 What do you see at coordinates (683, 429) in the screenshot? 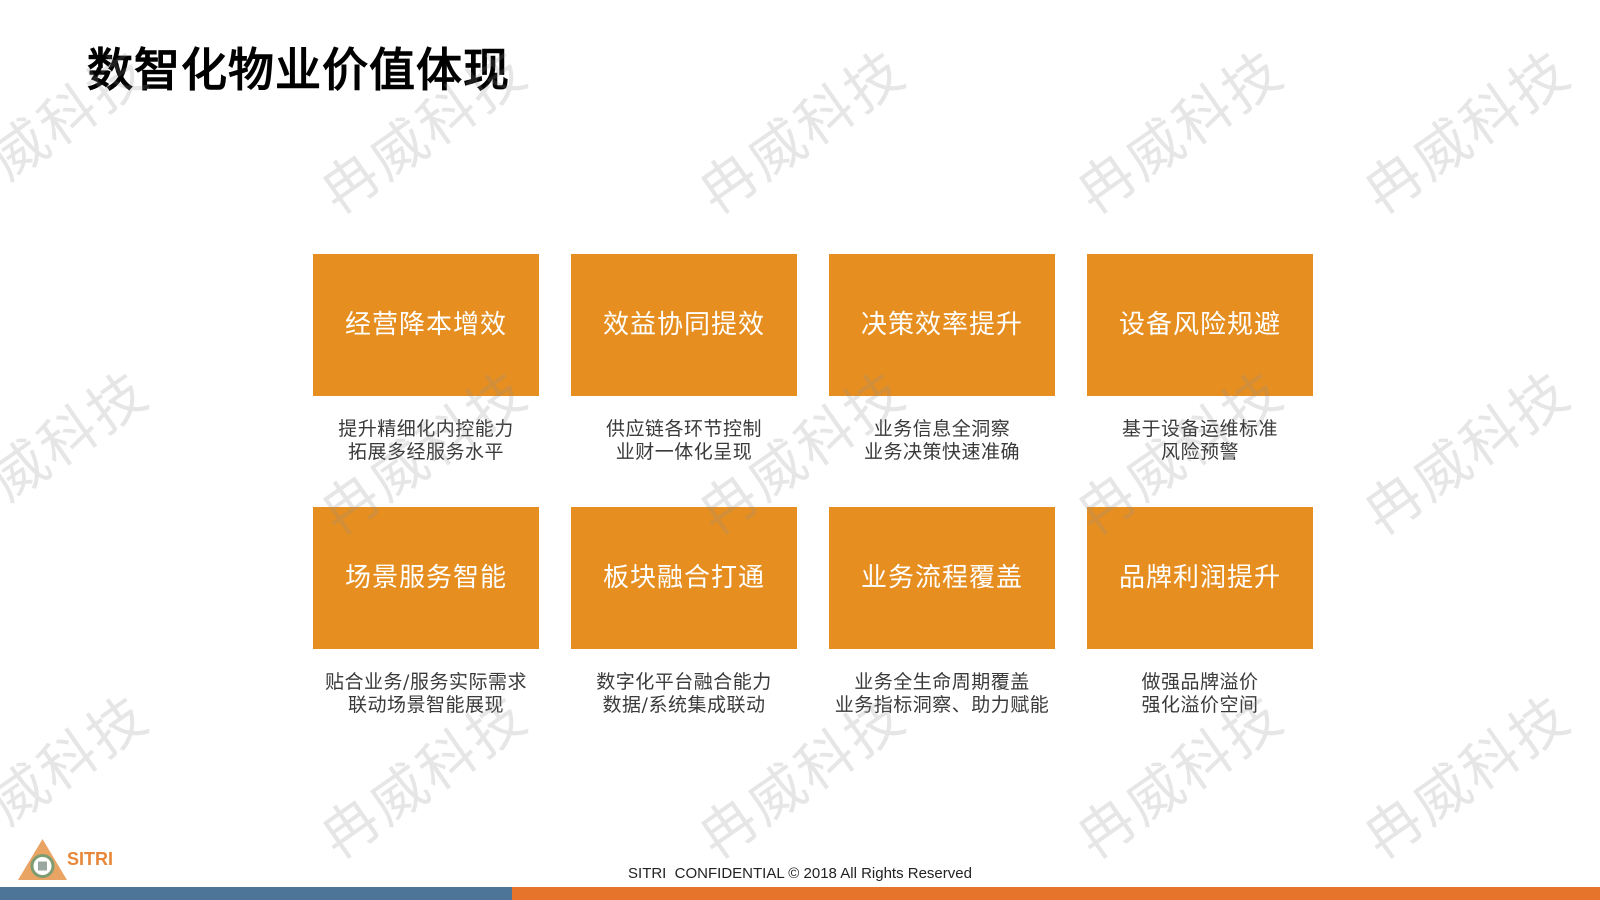
I see `description-line: 供应链各环节控制` at bounding box center [683, 429].